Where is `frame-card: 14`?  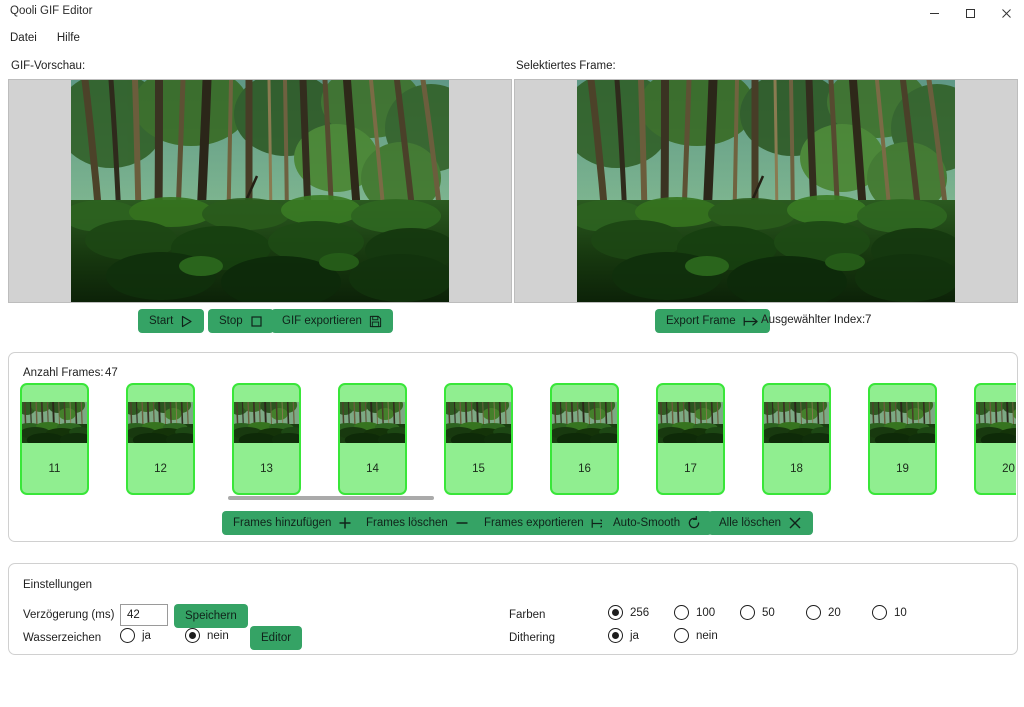 frame-card: 14 is located at coordinates (372, 439).